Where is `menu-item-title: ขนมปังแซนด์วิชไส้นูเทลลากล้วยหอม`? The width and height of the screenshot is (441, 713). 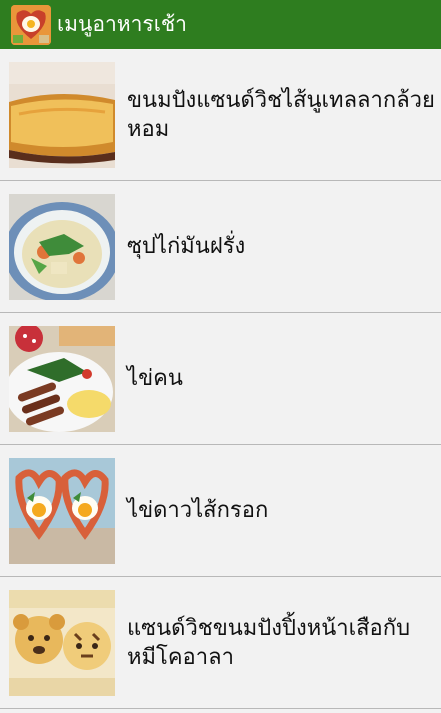
menu-item-title: ขนมปังแซนด์วิชไส้นูเทลลากล้วยหอม is located at coordinates (281, 114).